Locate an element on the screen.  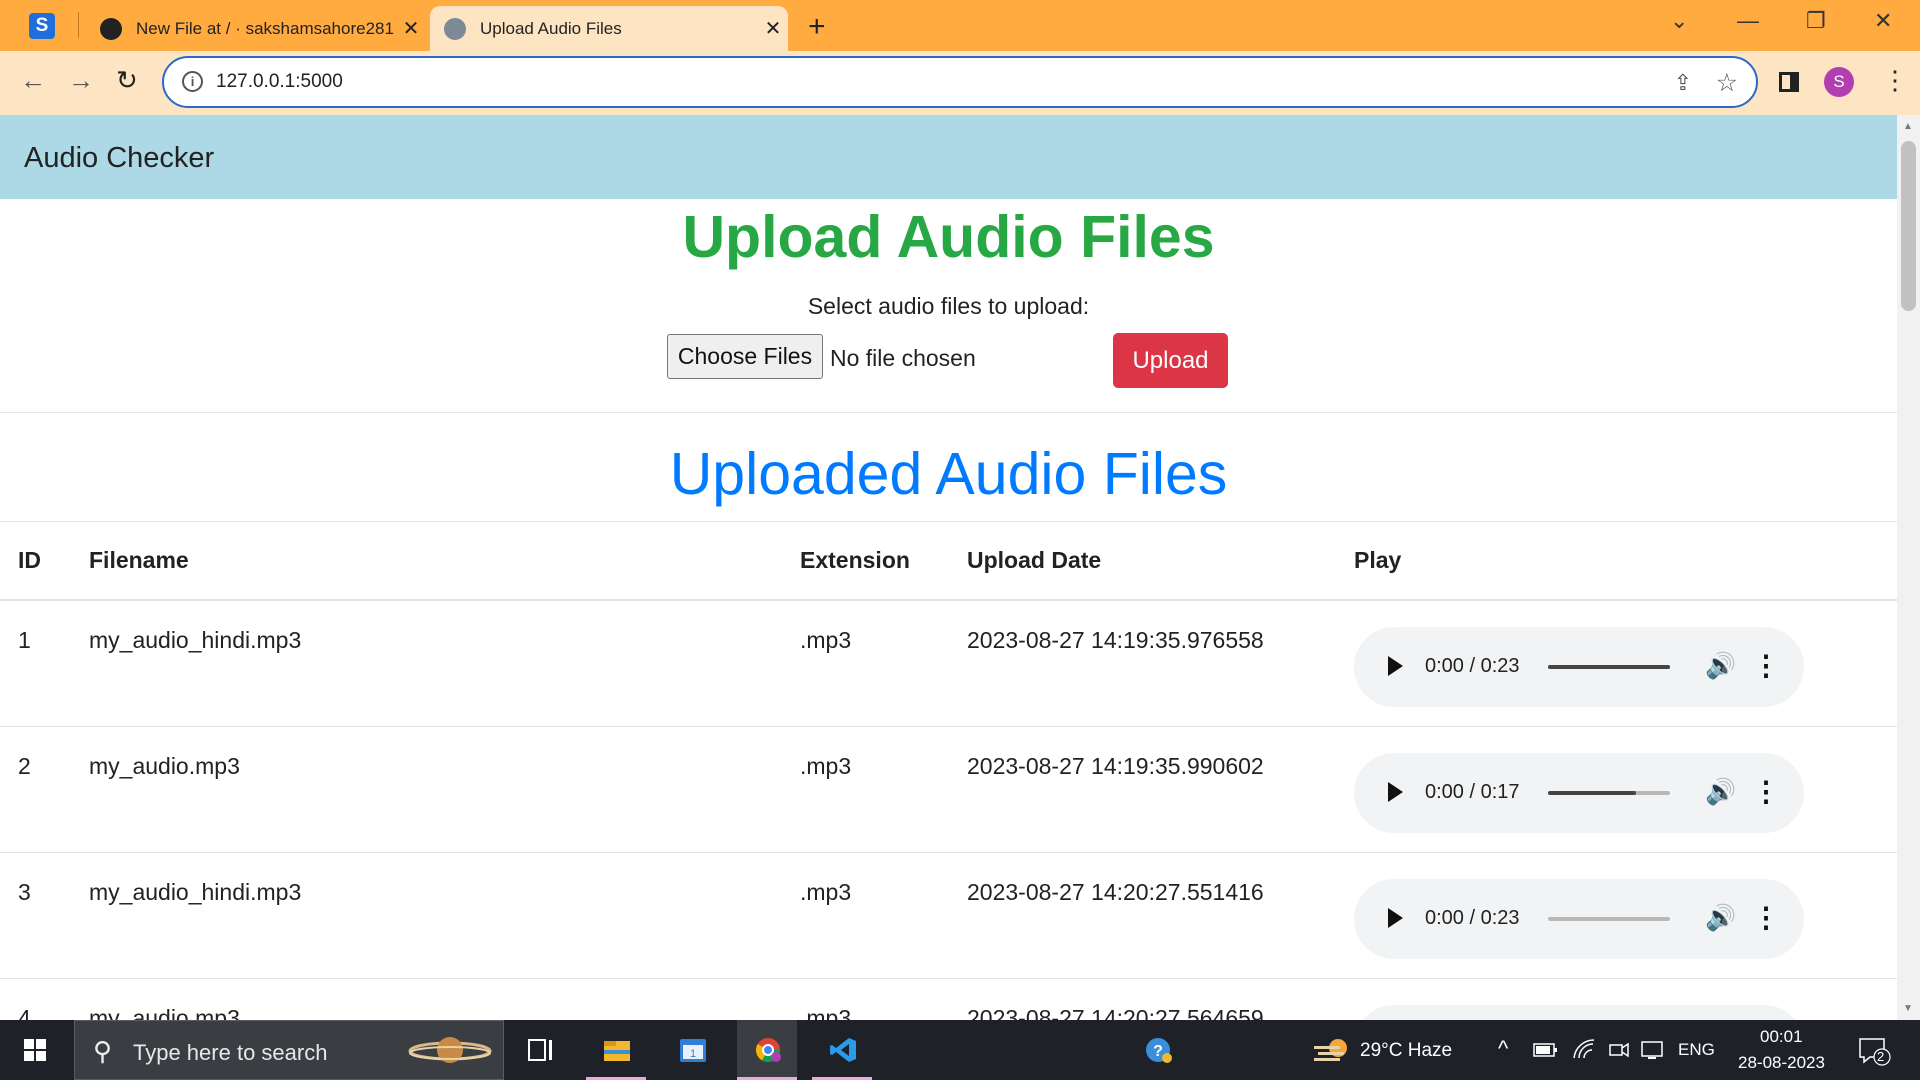
system-tray: 29°C Haze ^ ENG 00:01 28-08-2023 2 is located at coordinates (1615, 1050).